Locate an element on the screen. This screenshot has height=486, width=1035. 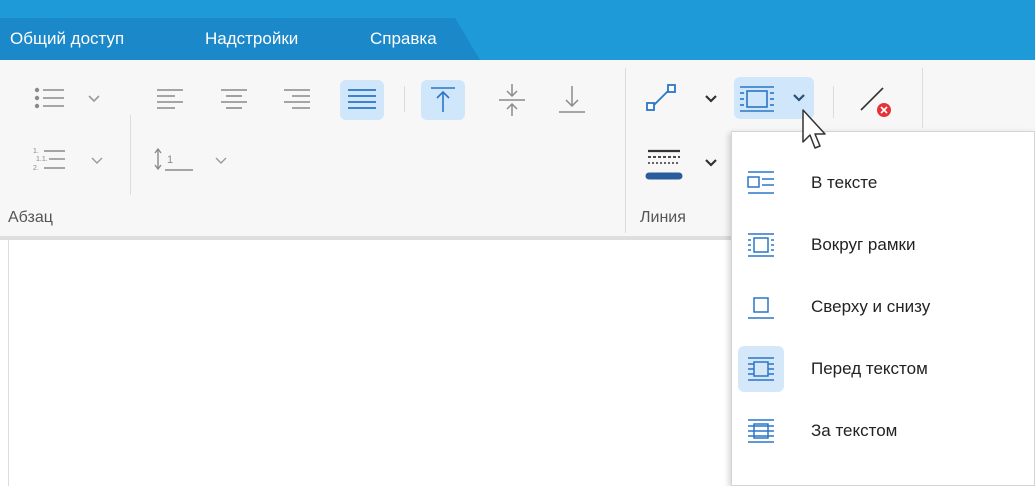
align-justify-icon is located at coordinates (362, 99).